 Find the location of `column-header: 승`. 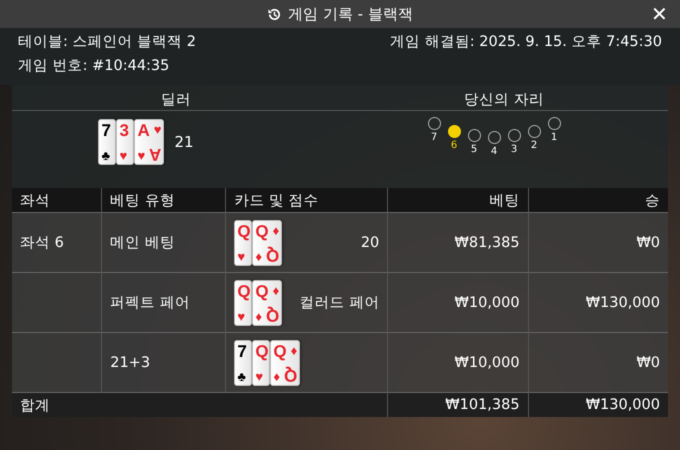

column-header: 승 is located at coordinates (598, 200).